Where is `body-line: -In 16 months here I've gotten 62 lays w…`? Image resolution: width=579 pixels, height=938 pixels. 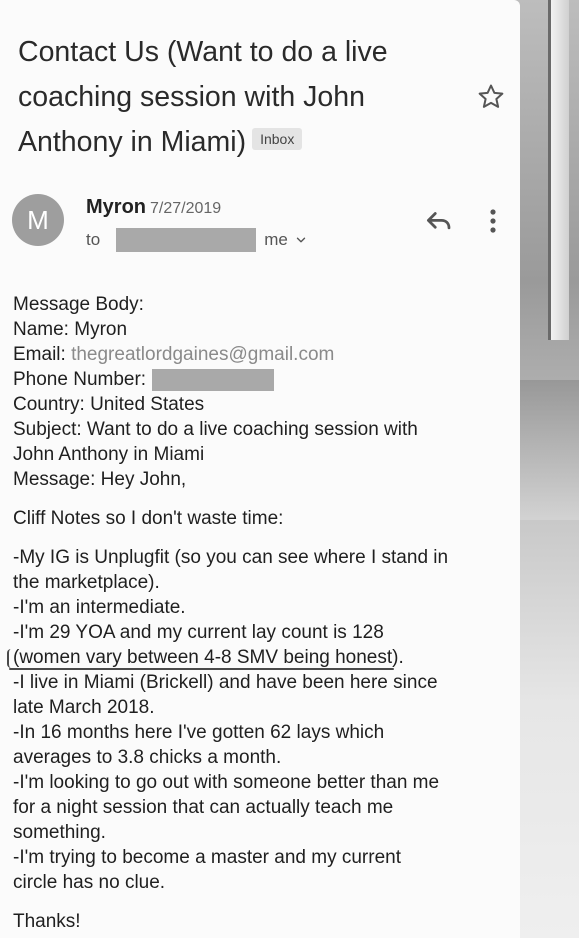
body-line: -In 16 months here I've gotten 62 lays w… is located at coordinates (199, 732).